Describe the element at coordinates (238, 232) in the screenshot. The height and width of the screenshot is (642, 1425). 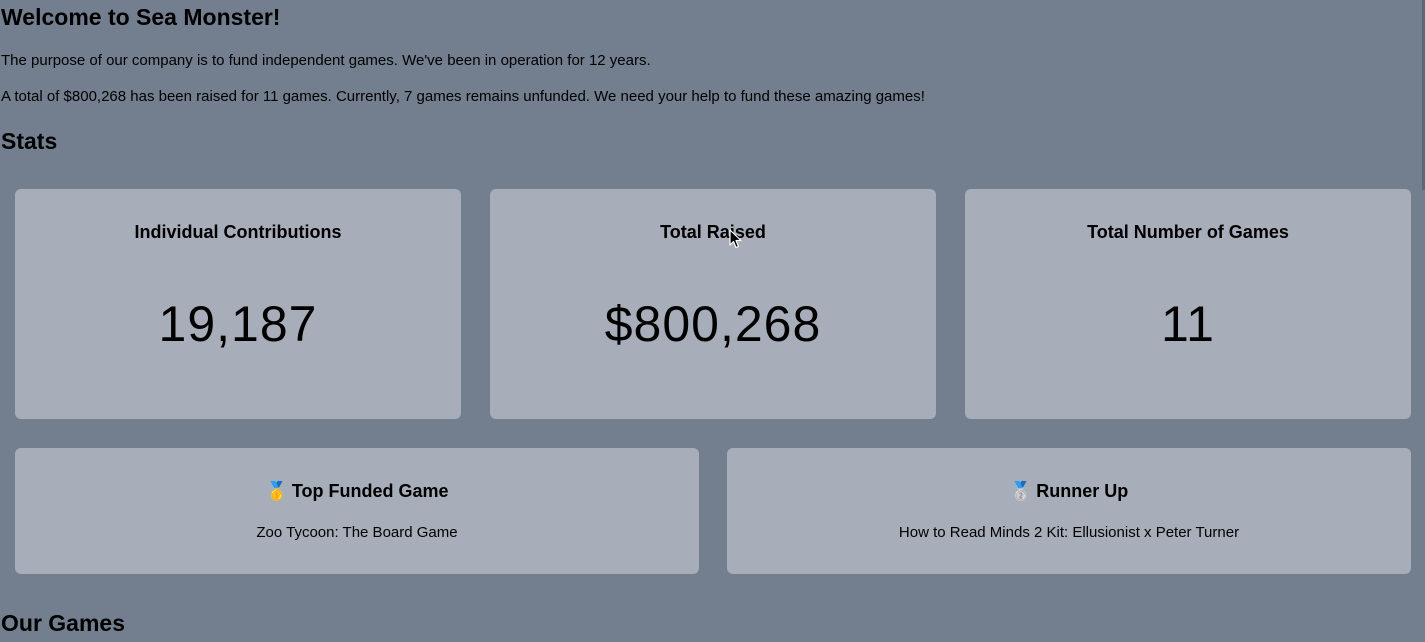
I see `stat-label: Individual Contributions` at that location.